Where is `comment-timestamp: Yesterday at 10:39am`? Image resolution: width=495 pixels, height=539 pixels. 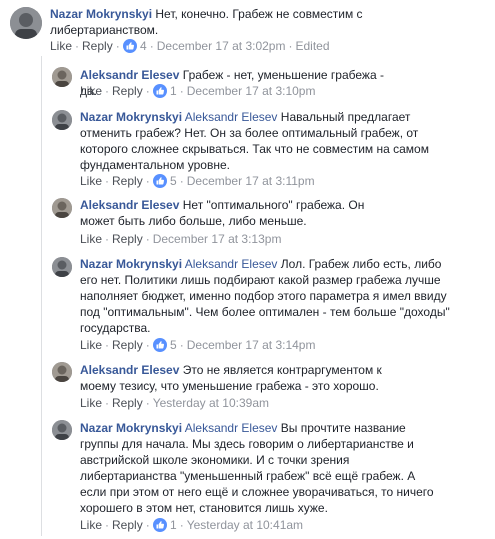
comment-timestamp: Yesterday at 10:39am is located at coordinates (211, 403).